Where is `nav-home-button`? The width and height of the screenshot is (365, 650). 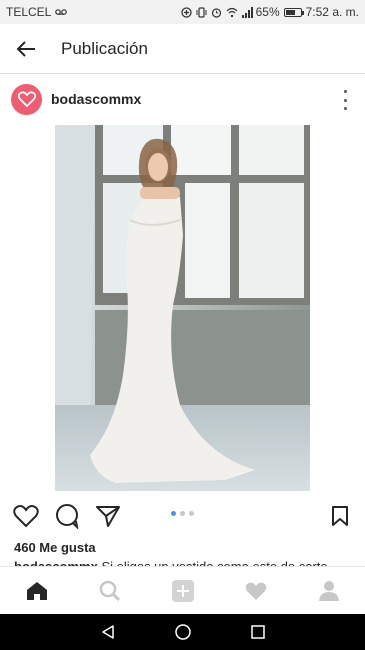 nav-home-button is located at coordinates (37, 591).